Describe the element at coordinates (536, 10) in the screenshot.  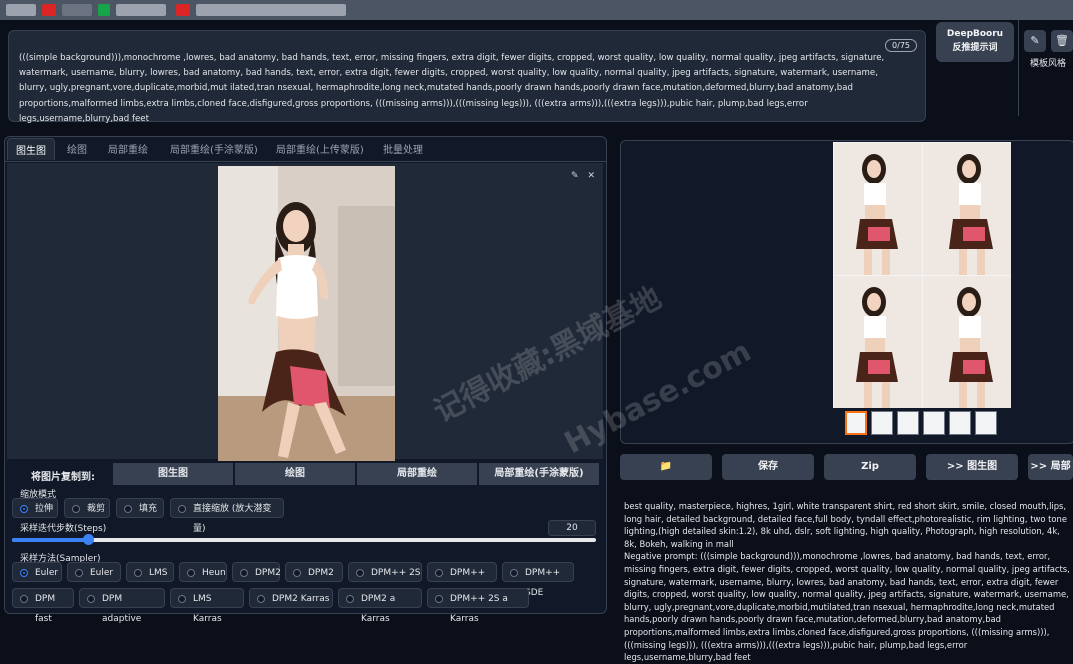
I see `browser-top-bar` at that location.